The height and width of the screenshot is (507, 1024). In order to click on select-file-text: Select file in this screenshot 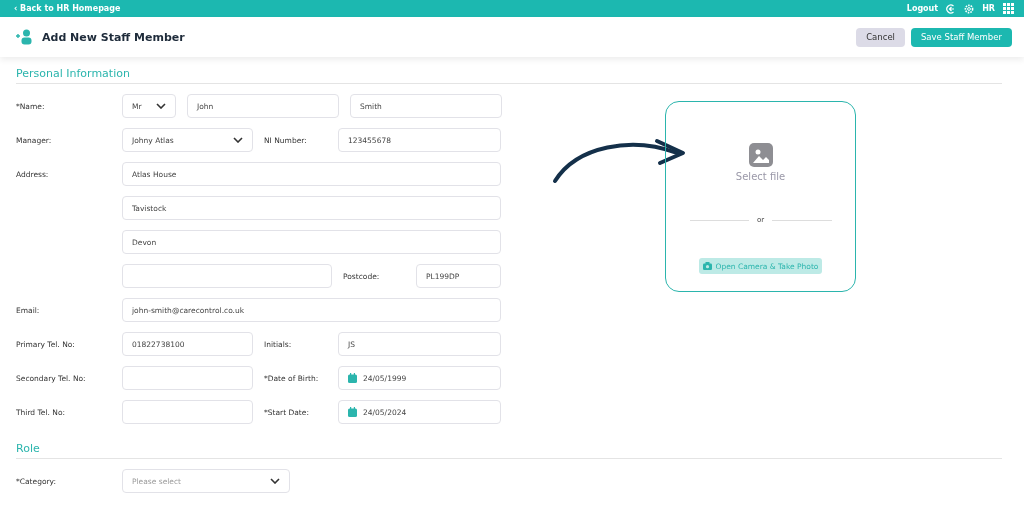, I will do `click(760, 176)`.